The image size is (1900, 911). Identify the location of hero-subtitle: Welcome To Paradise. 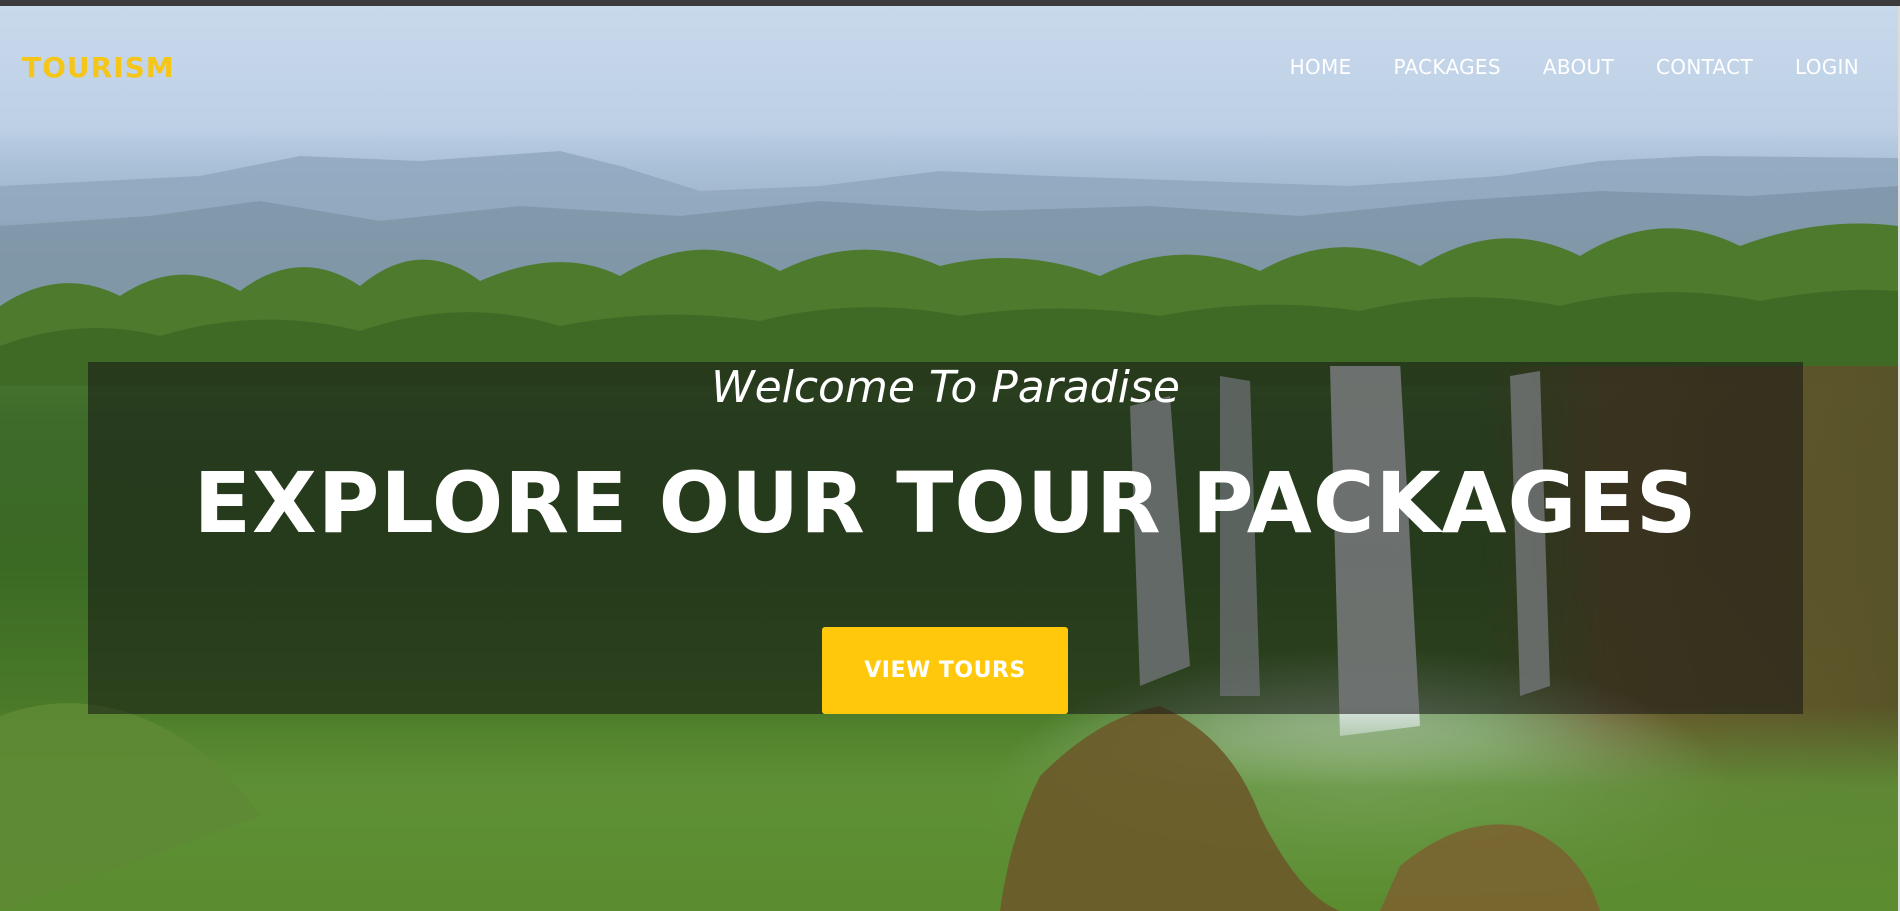
(945, 387).